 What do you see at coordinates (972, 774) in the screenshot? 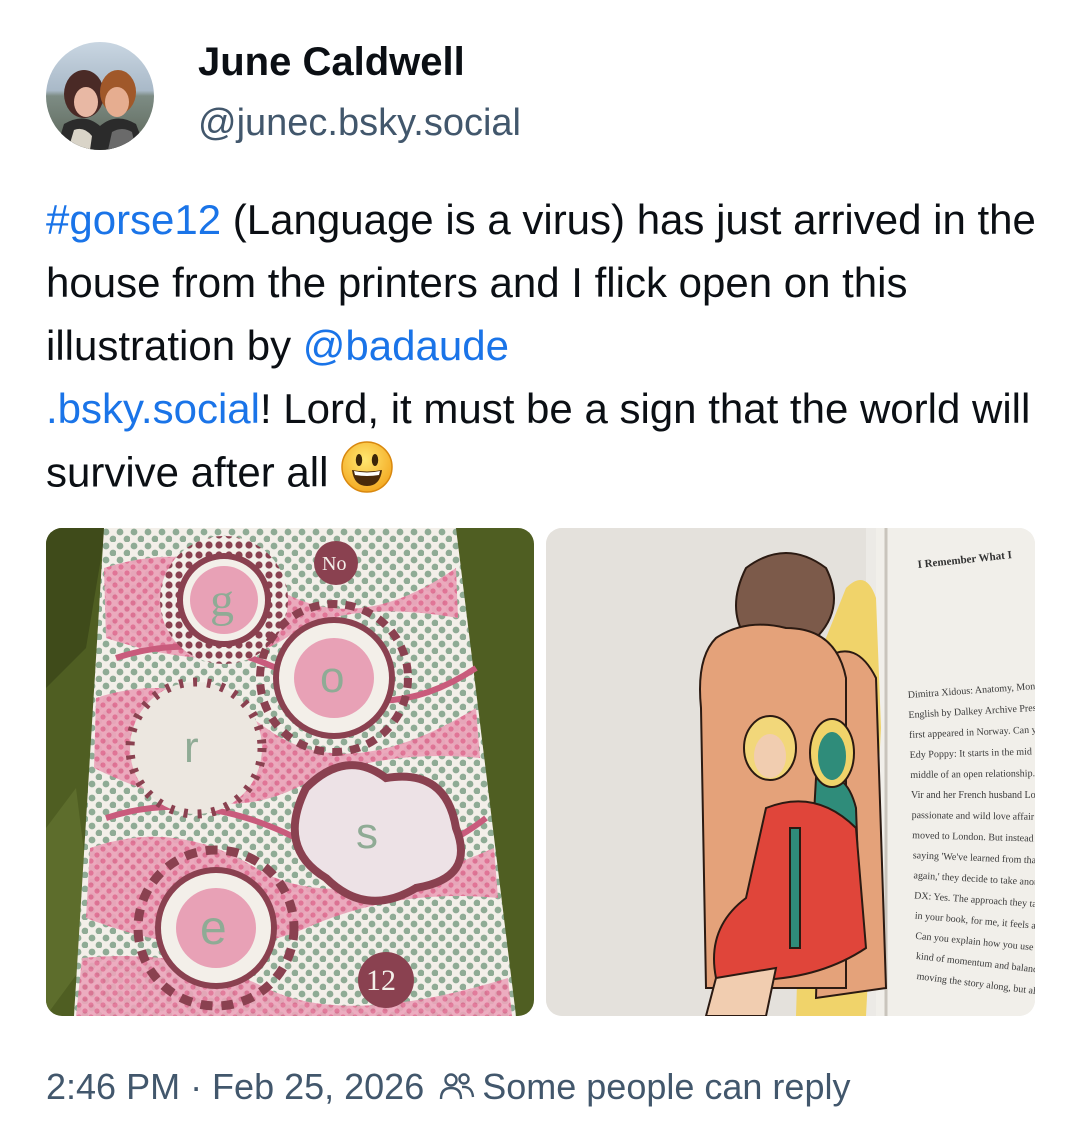
I see `page-text-line: middle of an open relationship. Th` at bounding box center [972, 774].